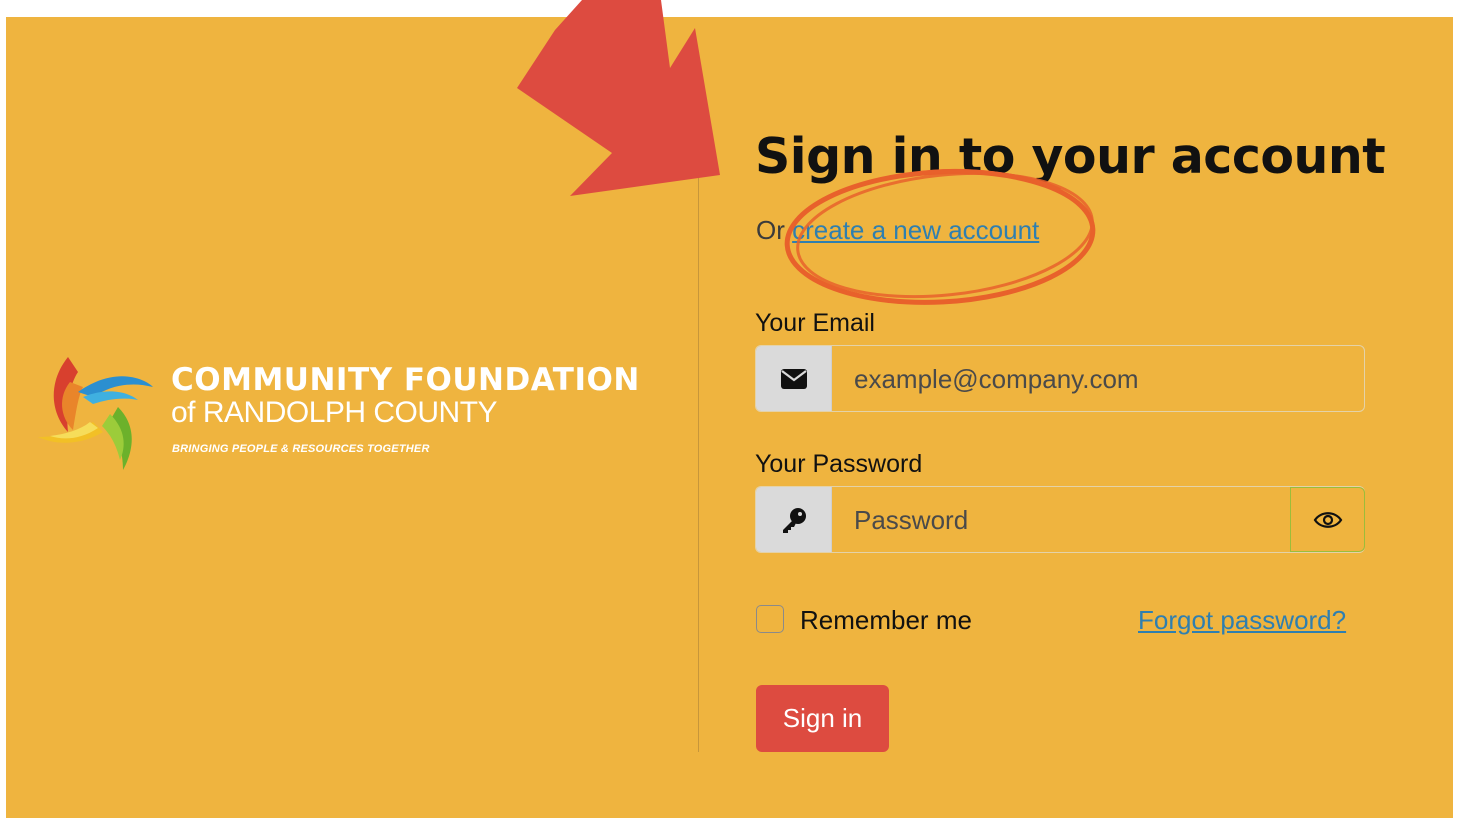  Describe the element at coordinates (915, 230) in the screenshot. I see `create-account-link: create a new account` at that location.